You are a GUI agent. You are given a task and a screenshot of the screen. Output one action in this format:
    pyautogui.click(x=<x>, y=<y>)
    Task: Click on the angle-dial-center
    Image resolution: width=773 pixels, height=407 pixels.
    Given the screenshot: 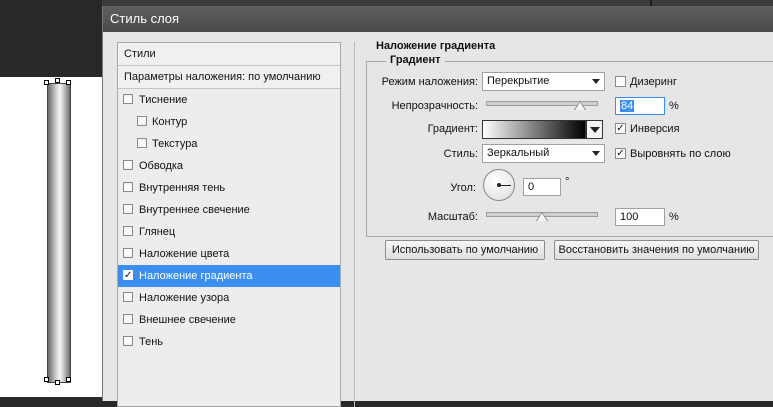 What is the action you would take?
    pyautogui.click(x=499, y=185)
    